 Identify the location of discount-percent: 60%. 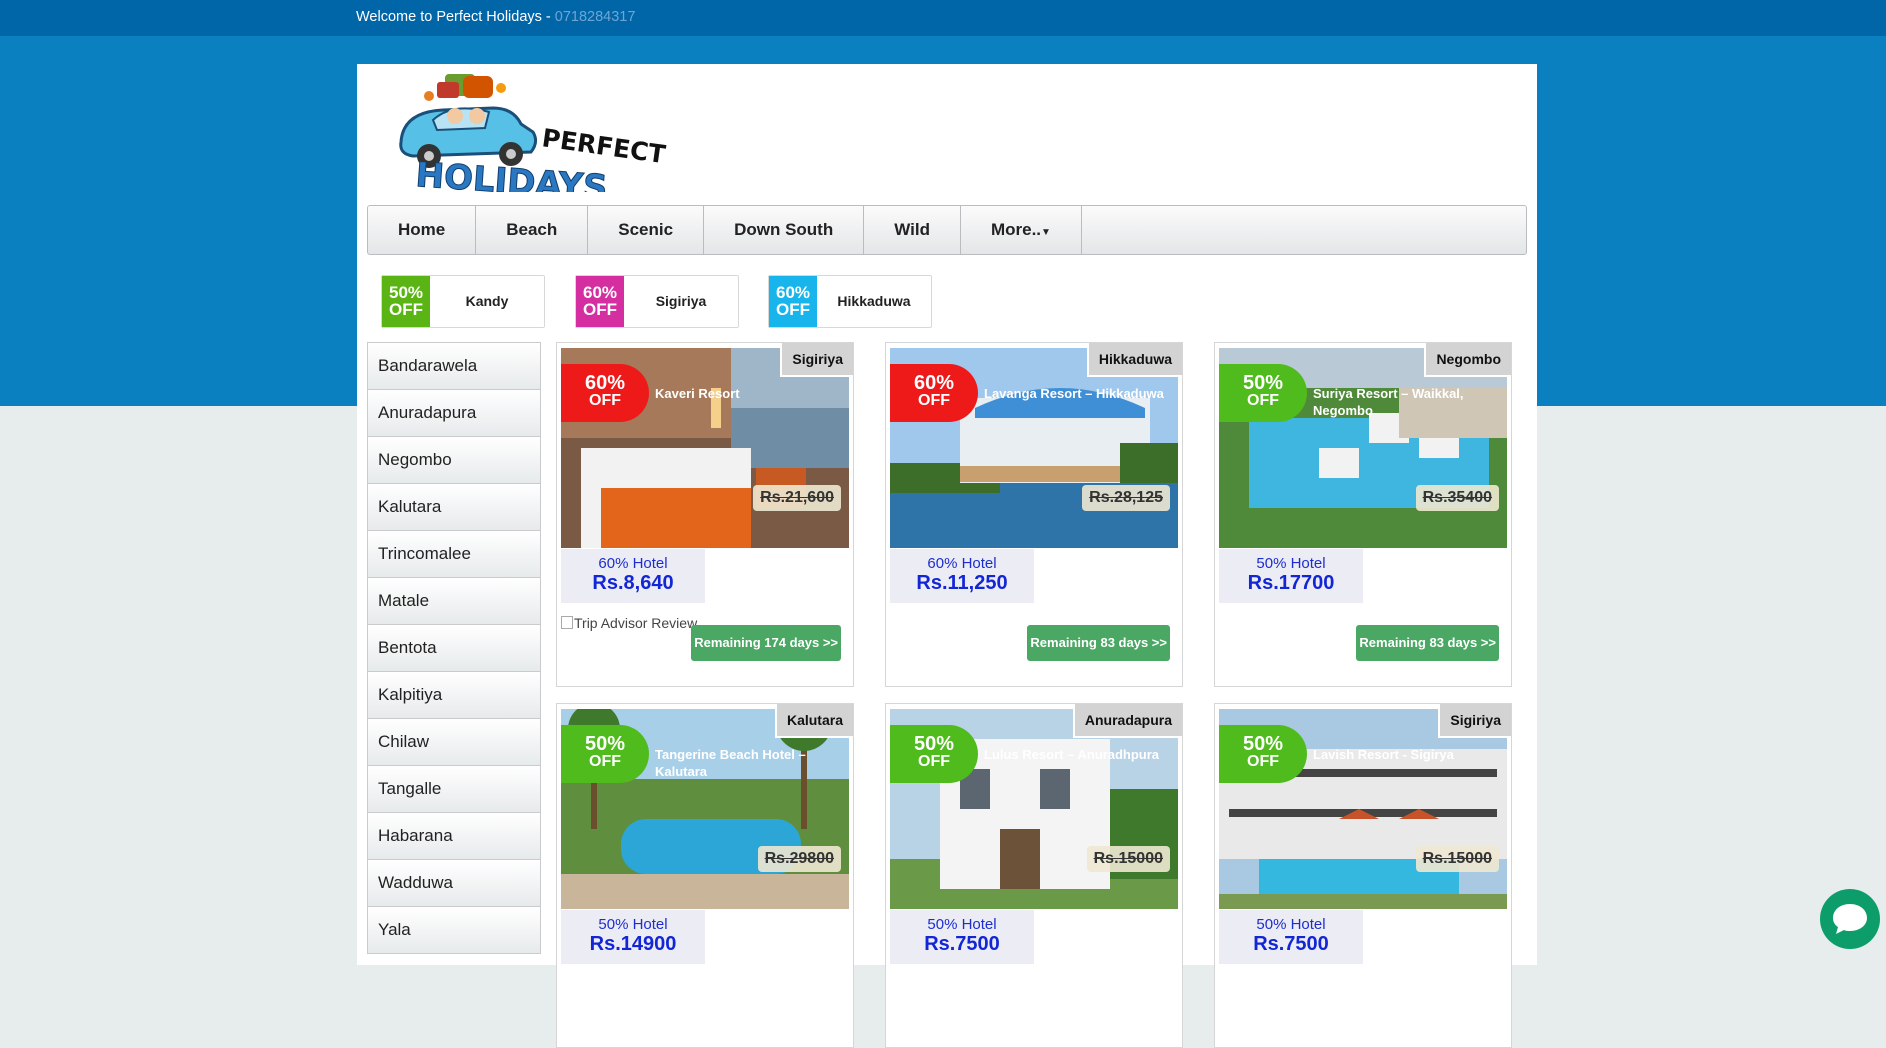
(934, 383).